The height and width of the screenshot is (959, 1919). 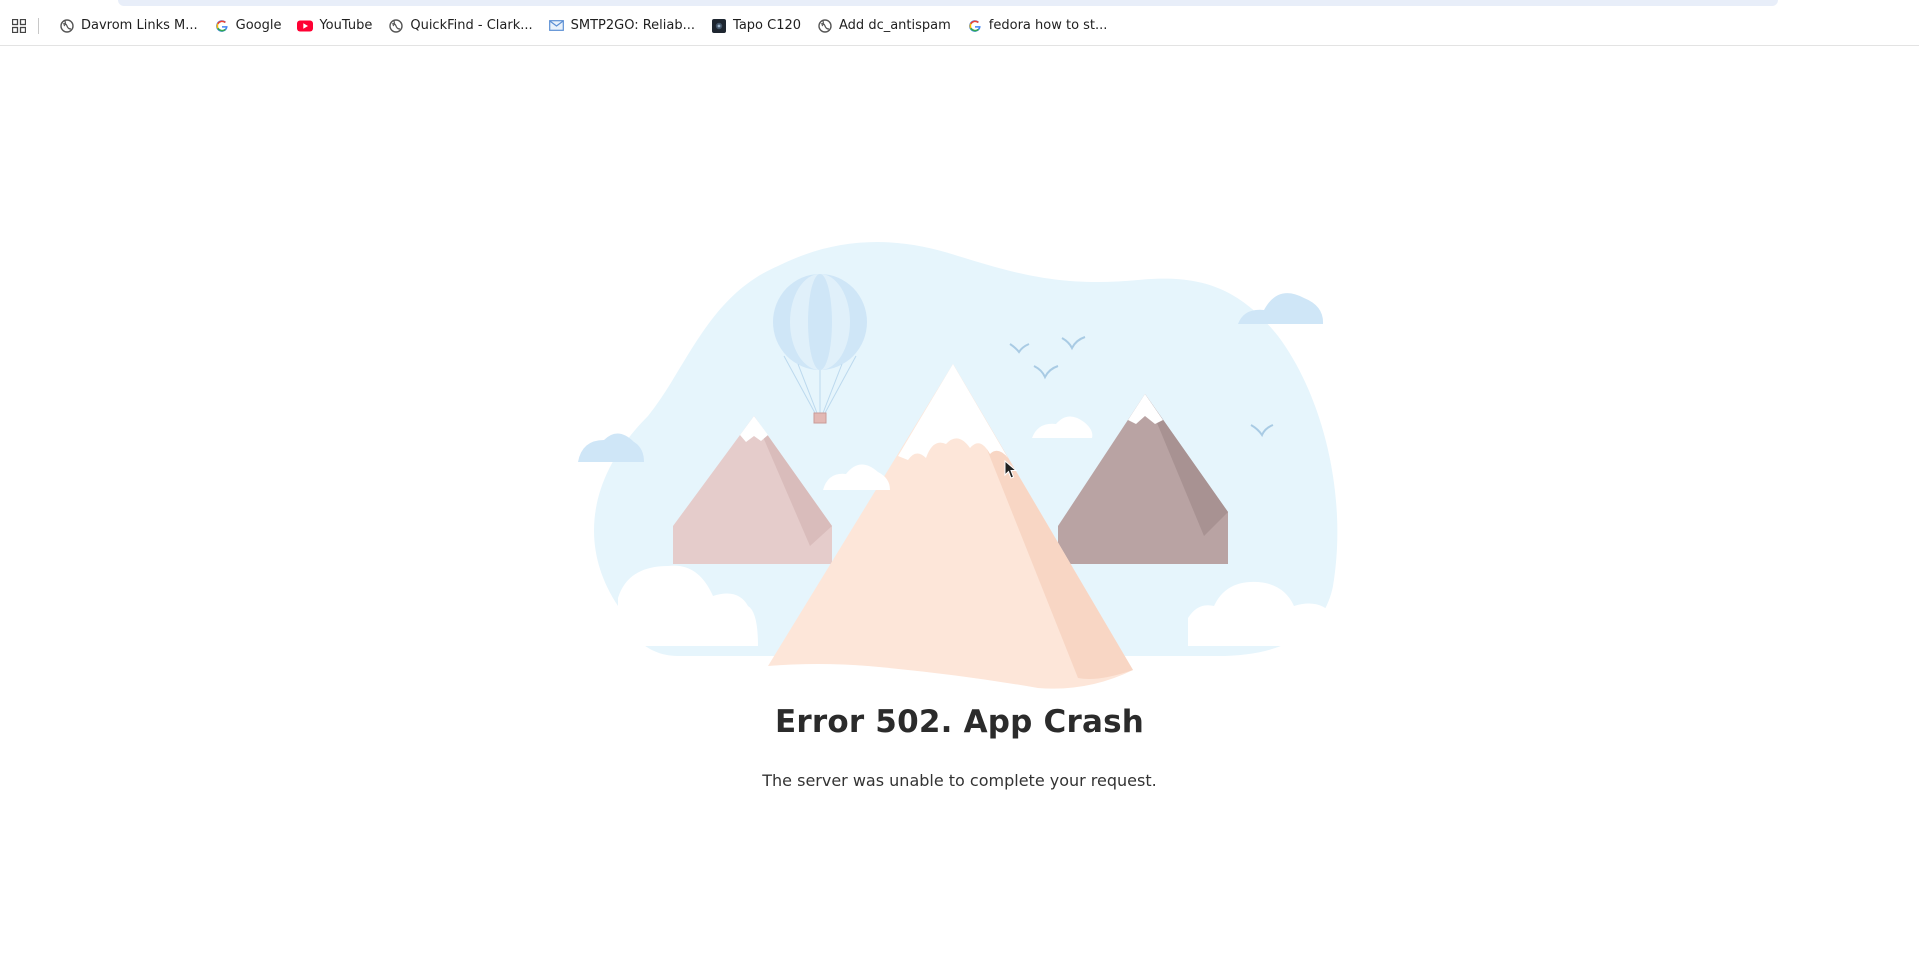 What do you see at coordinates (557, 26) in the screenshot?
I see `mail-icon` at bounding box center [557, 26].